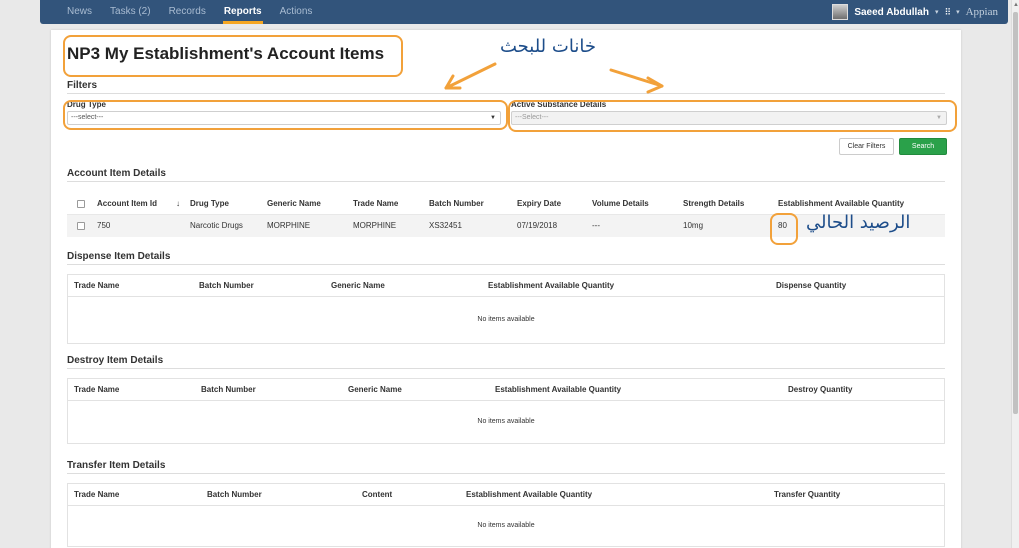  I want to click on col-strength-details: Strength Details, so click(713, 204).